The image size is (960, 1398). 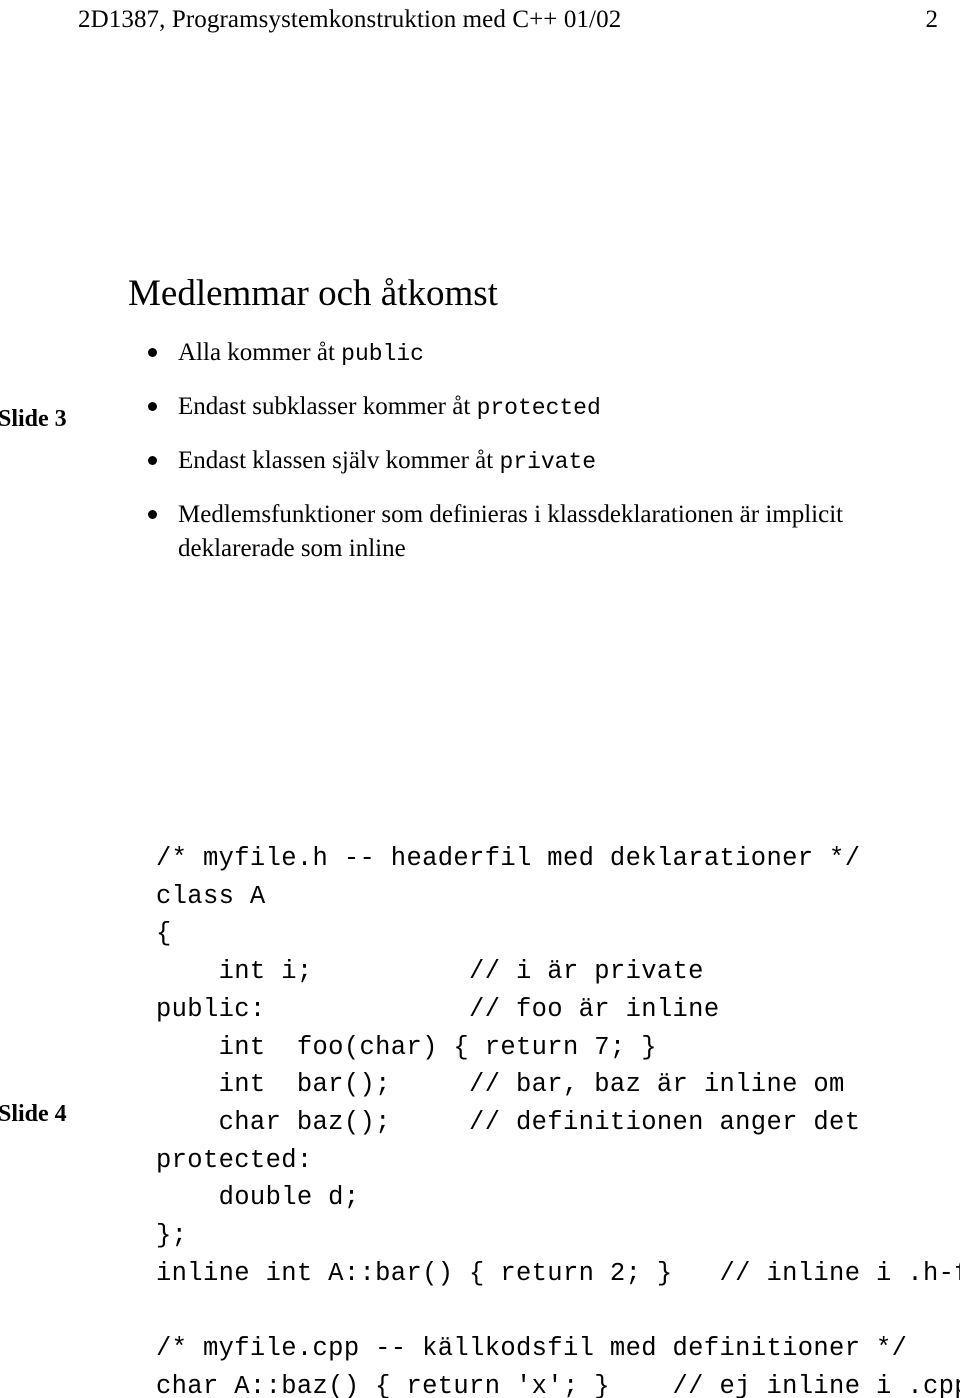 What do you see at coordinates (382, 354) in the screenshot?
I see `code-keyword: public` at bounding box center [382, 354].